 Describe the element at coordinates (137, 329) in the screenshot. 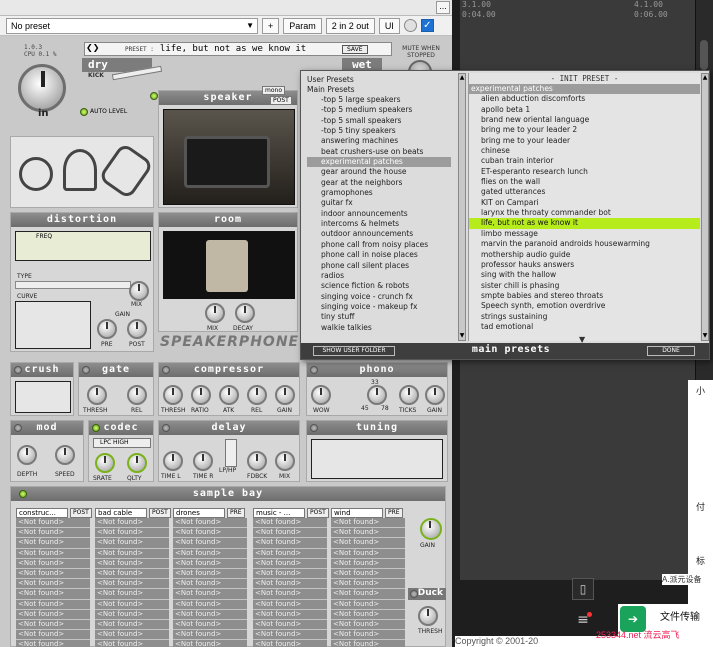

I see `post-knob` at that location.